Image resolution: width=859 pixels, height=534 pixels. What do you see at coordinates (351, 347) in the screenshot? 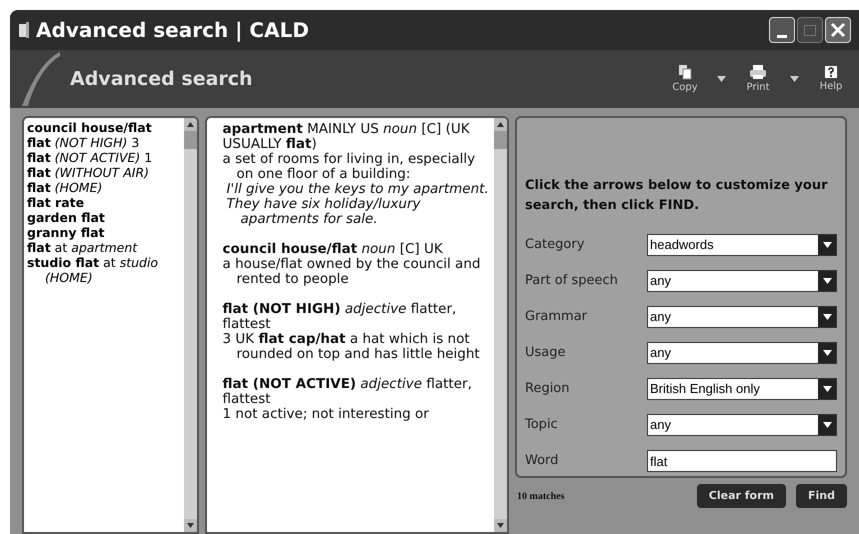
I see `definition: 3 UK flat cap/hat a hat which is not rounded on top and has little height` at bounding box center [351, 347].